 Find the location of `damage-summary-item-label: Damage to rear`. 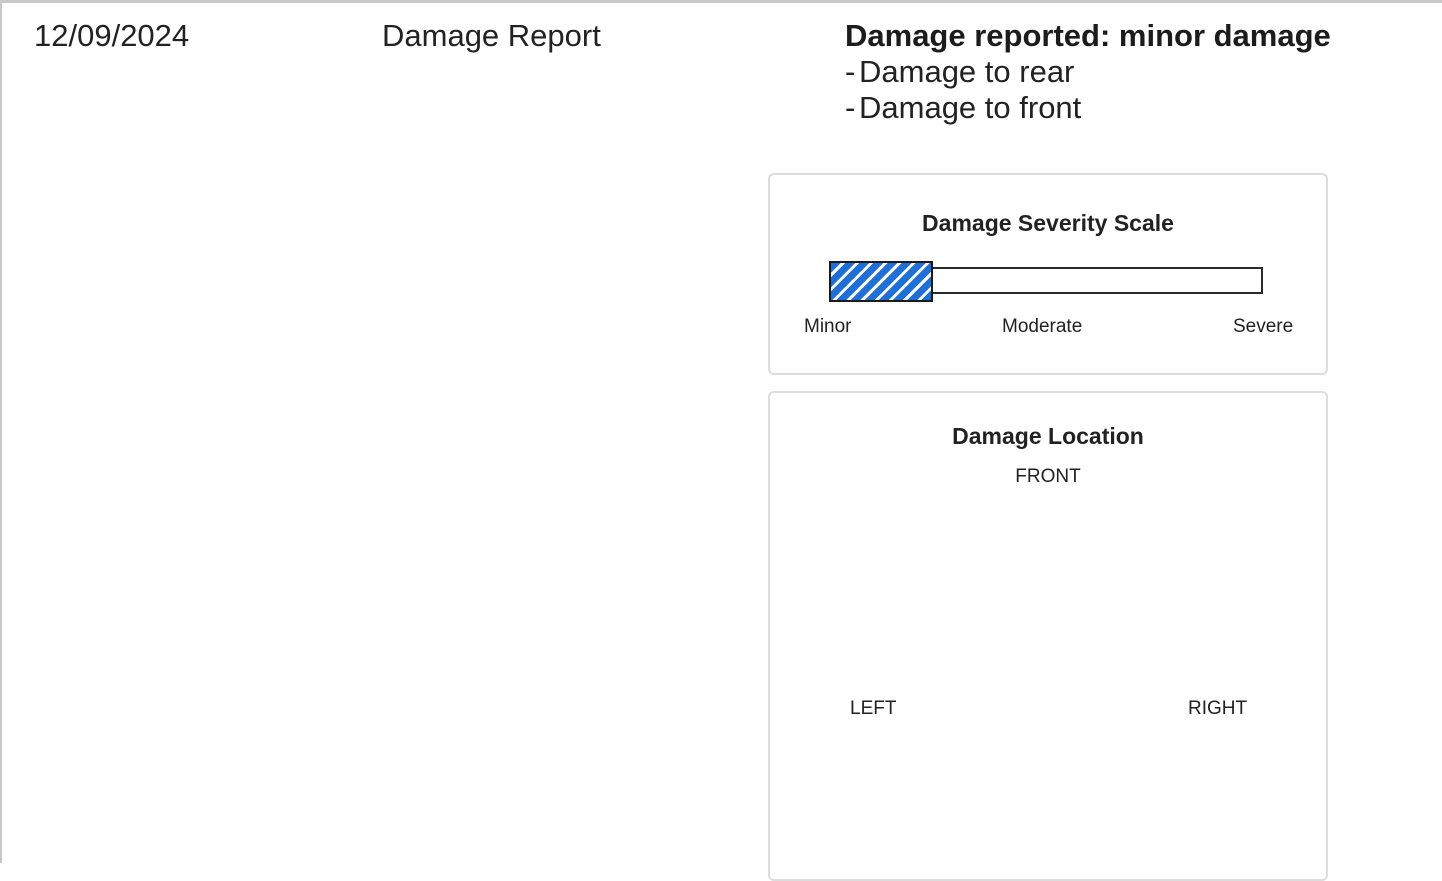

damage-summary-item-label: Damage to rear is located at coordinates (967, 71).